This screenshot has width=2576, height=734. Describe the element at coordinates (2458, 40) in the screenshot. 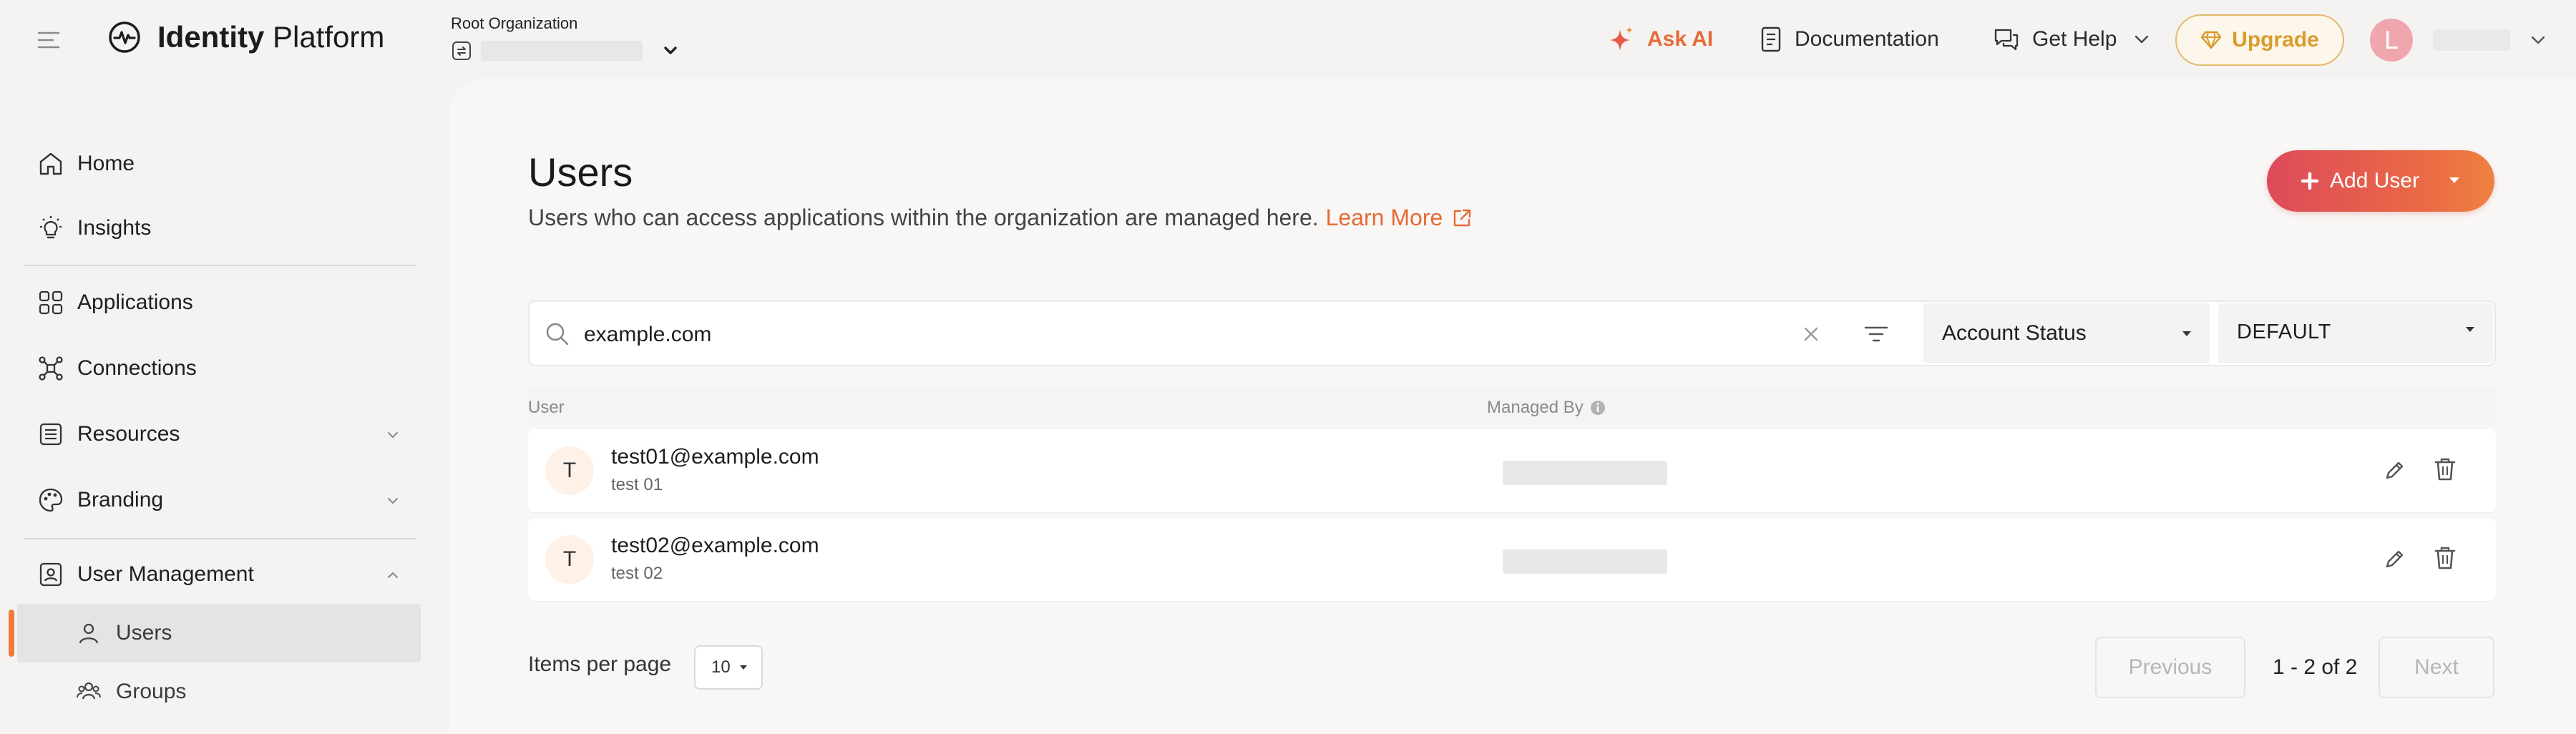

I see `user-menu: L` at that location.